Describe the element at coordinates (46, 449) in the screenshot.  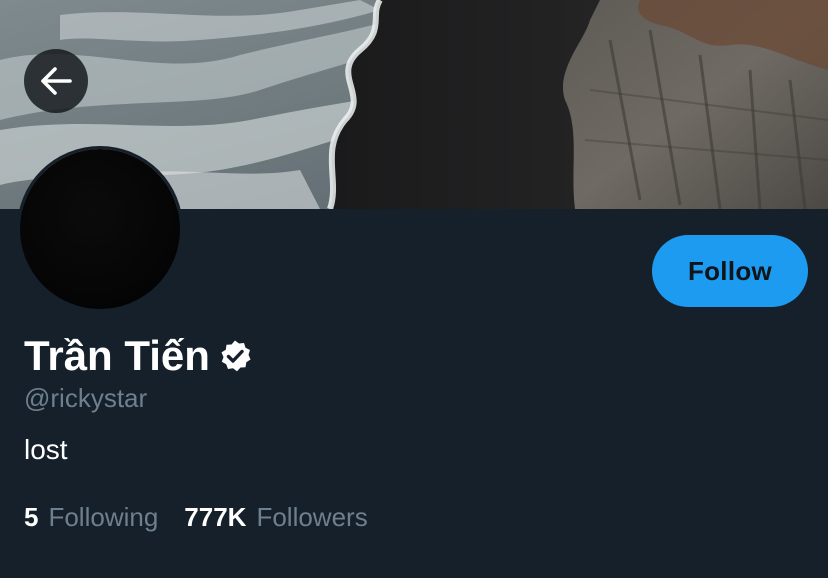
I see `profile-bio: lost` at that location.